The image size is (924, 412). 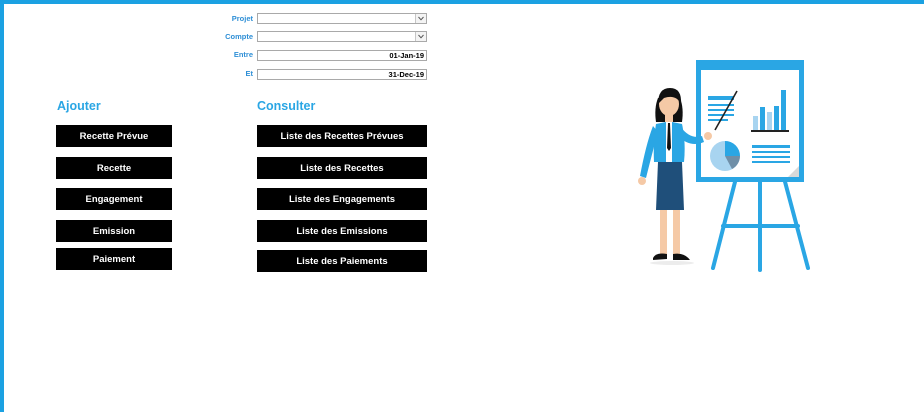 I want to click on pie-chart-icon, so click(x=725, y=156).